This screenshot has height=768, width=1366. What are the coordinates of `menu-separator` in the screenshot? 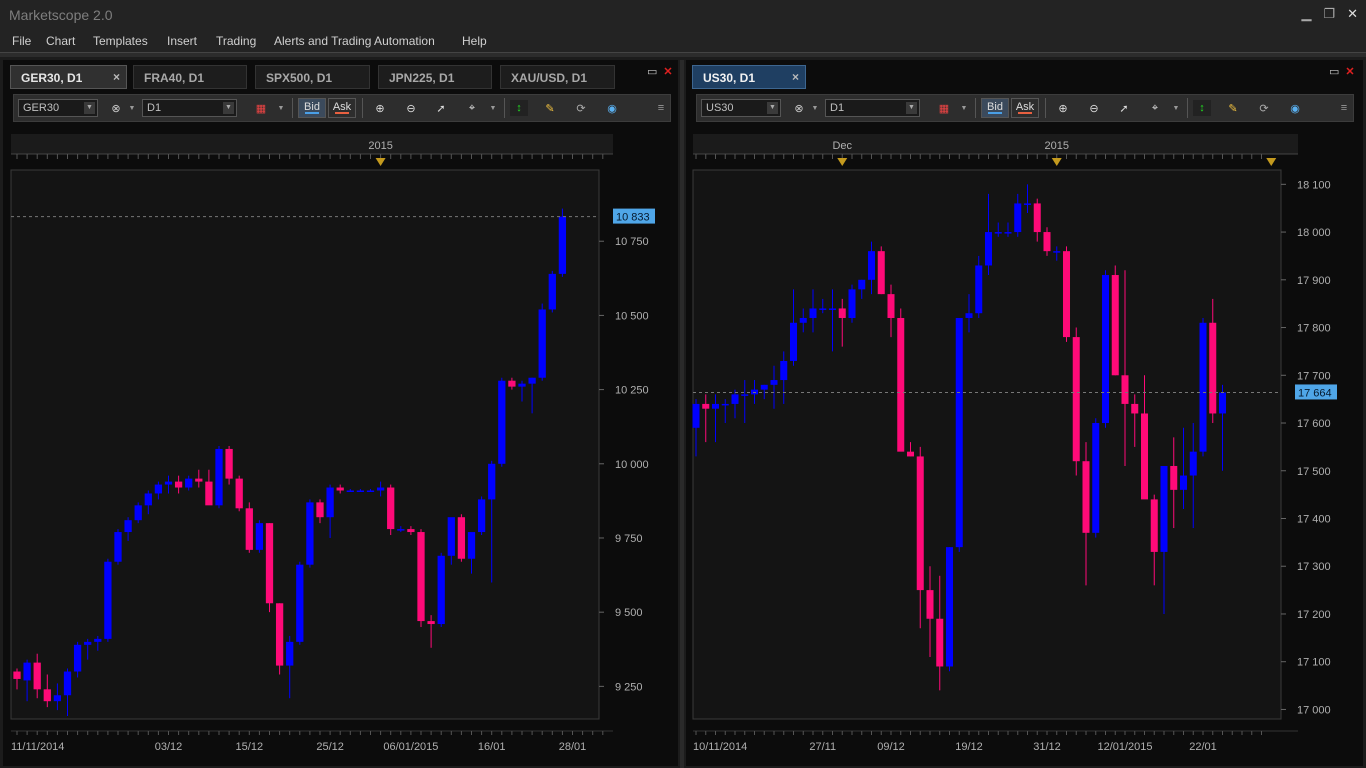 It's located at (683, 54).